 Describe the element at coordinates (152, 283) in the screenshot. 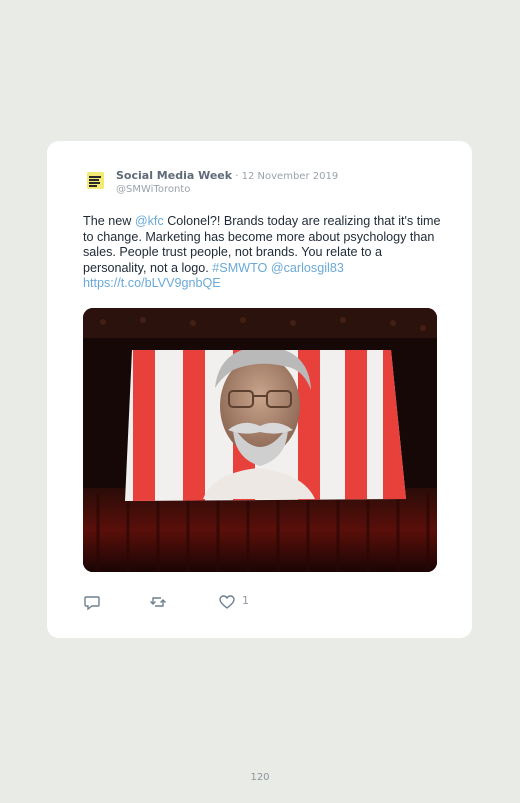

I see `url-link: https://t.co/bLVV9gnbQE` at that location.